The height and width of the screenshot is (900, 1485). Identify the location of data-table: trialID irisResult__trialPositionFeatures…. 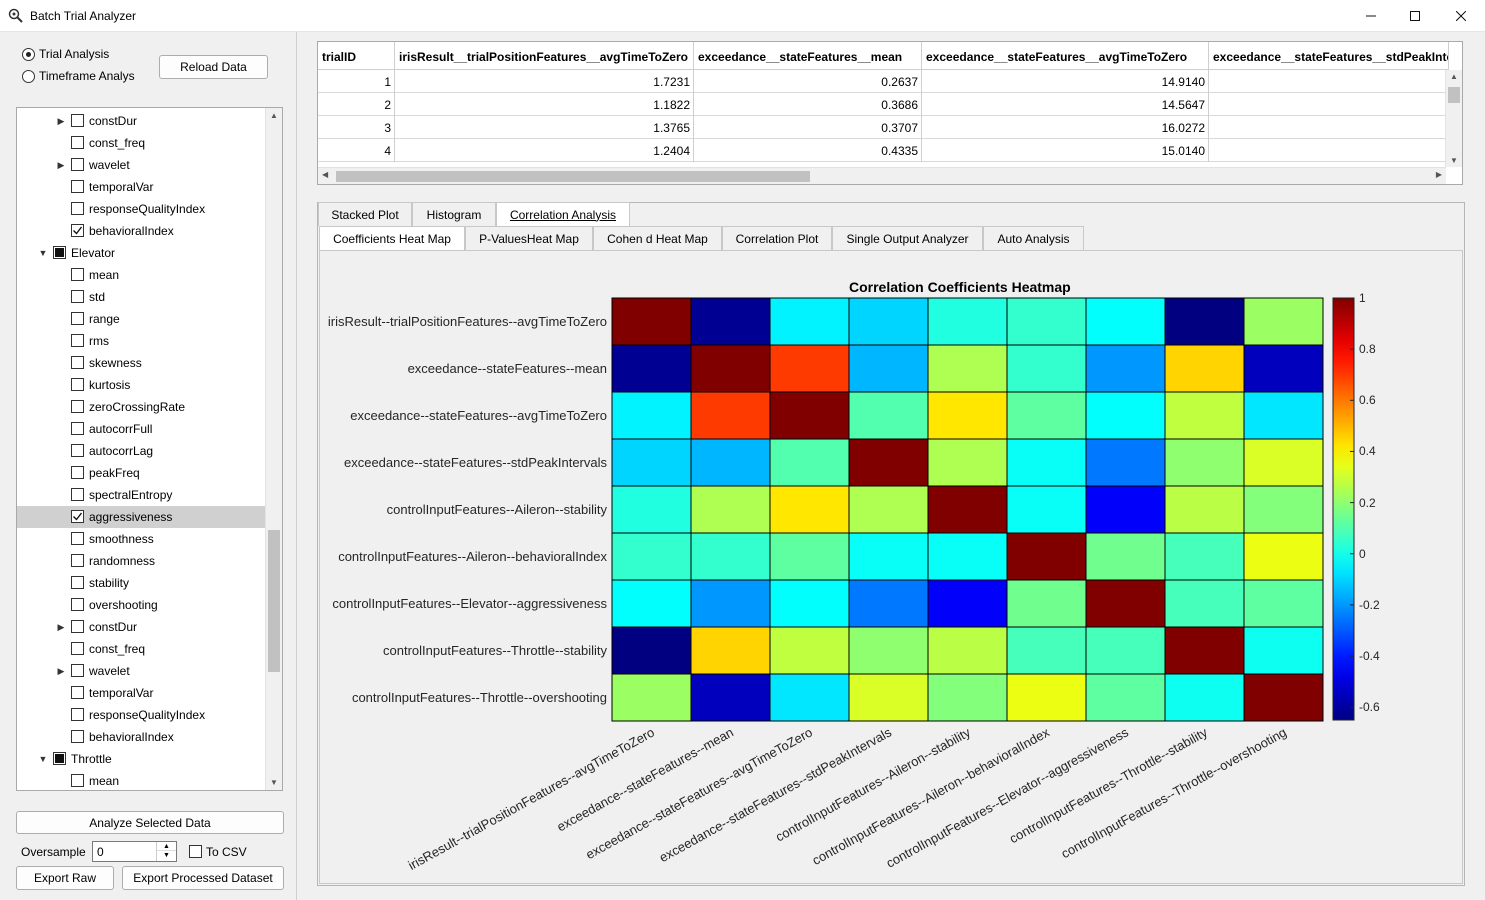
(890, 113).